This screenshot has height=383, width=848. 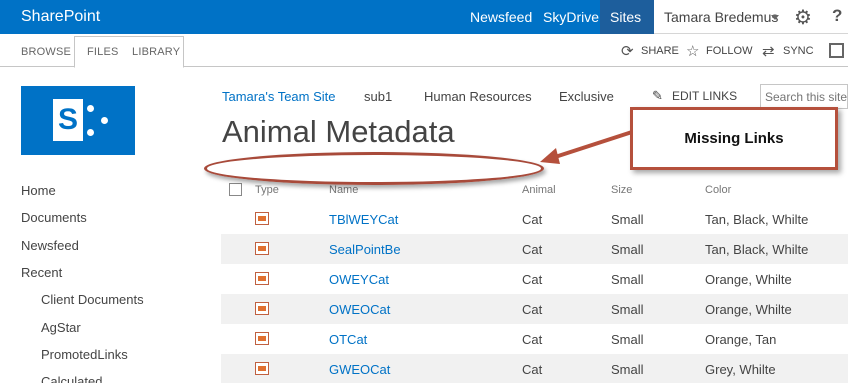 What do you see at coordinates (586, 147) in the screenshot?
I see `annotation-arrow` at bounding box center [586, 147].